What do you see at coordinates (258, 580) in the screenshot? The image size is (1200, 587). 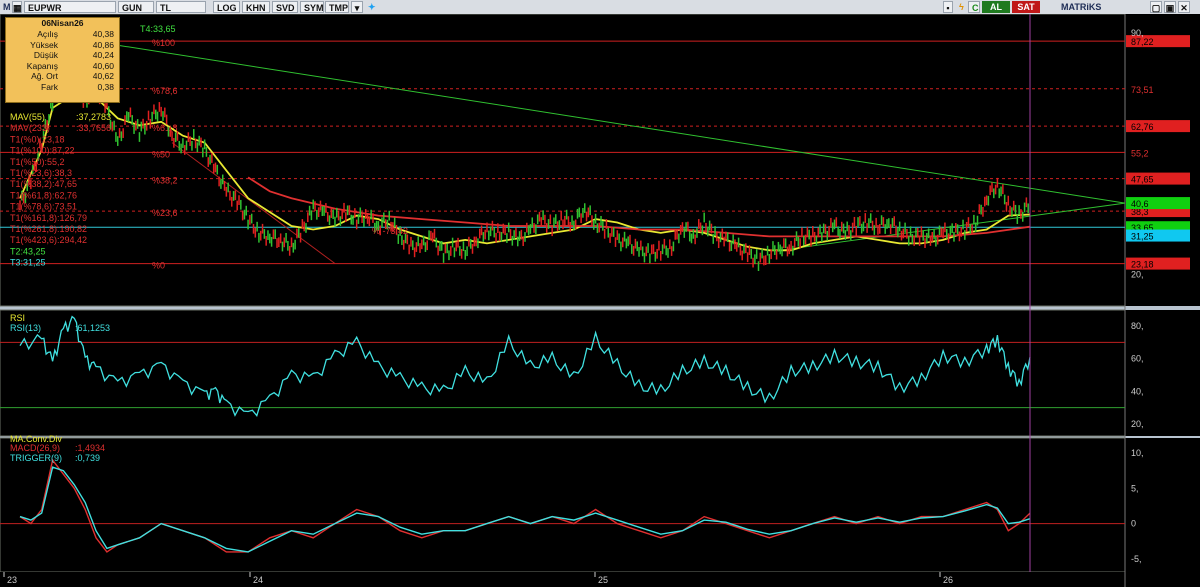 I see `x-tick-label: 24` at bounding box center [258, 580].